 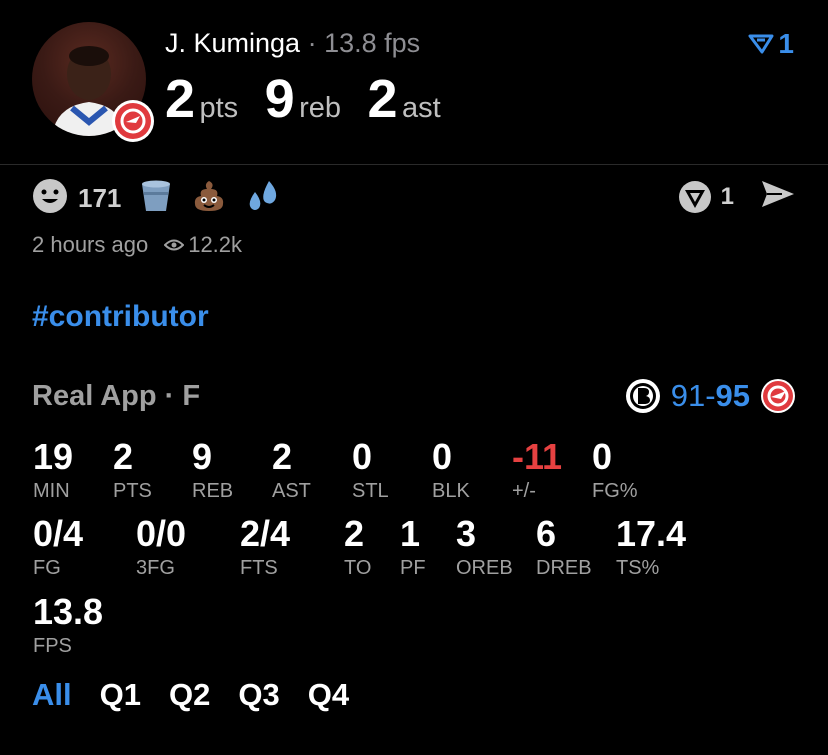 What do you see at coordinates (259, 568) in the screenshot?
I see `stat-label: FTS` at bounding box center [259, 568].